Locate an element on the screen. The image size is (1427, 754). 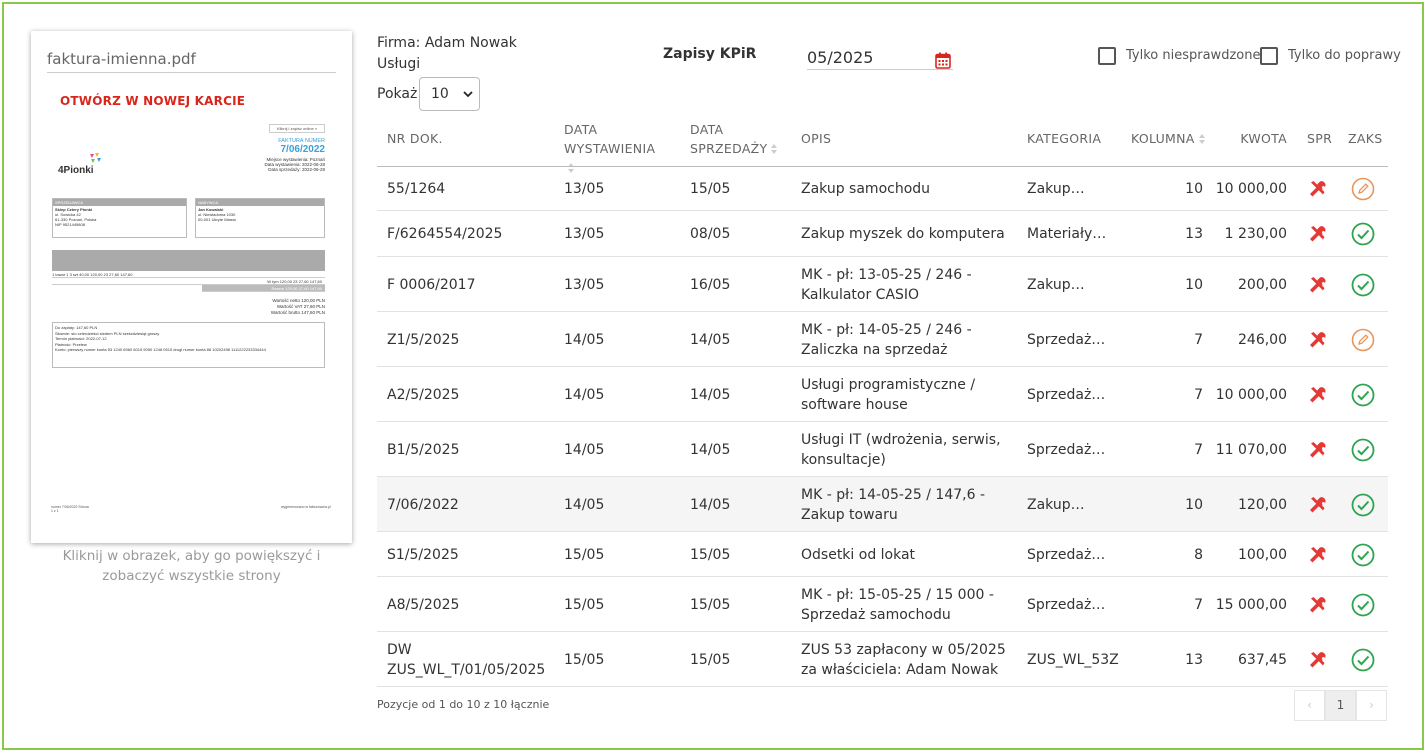
preview-footer-left: numer 7/06/2022 Strona 1 z 1 is located at coordinates (70, 509).